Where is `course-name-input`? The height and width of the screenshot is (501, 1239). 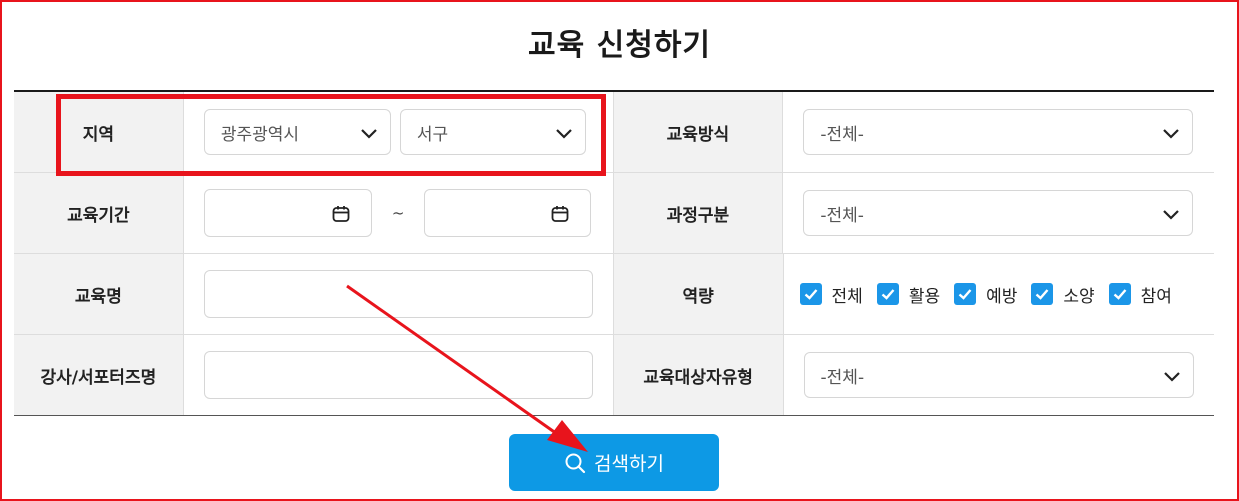
course-name-input is located at coordinates (398, 294).